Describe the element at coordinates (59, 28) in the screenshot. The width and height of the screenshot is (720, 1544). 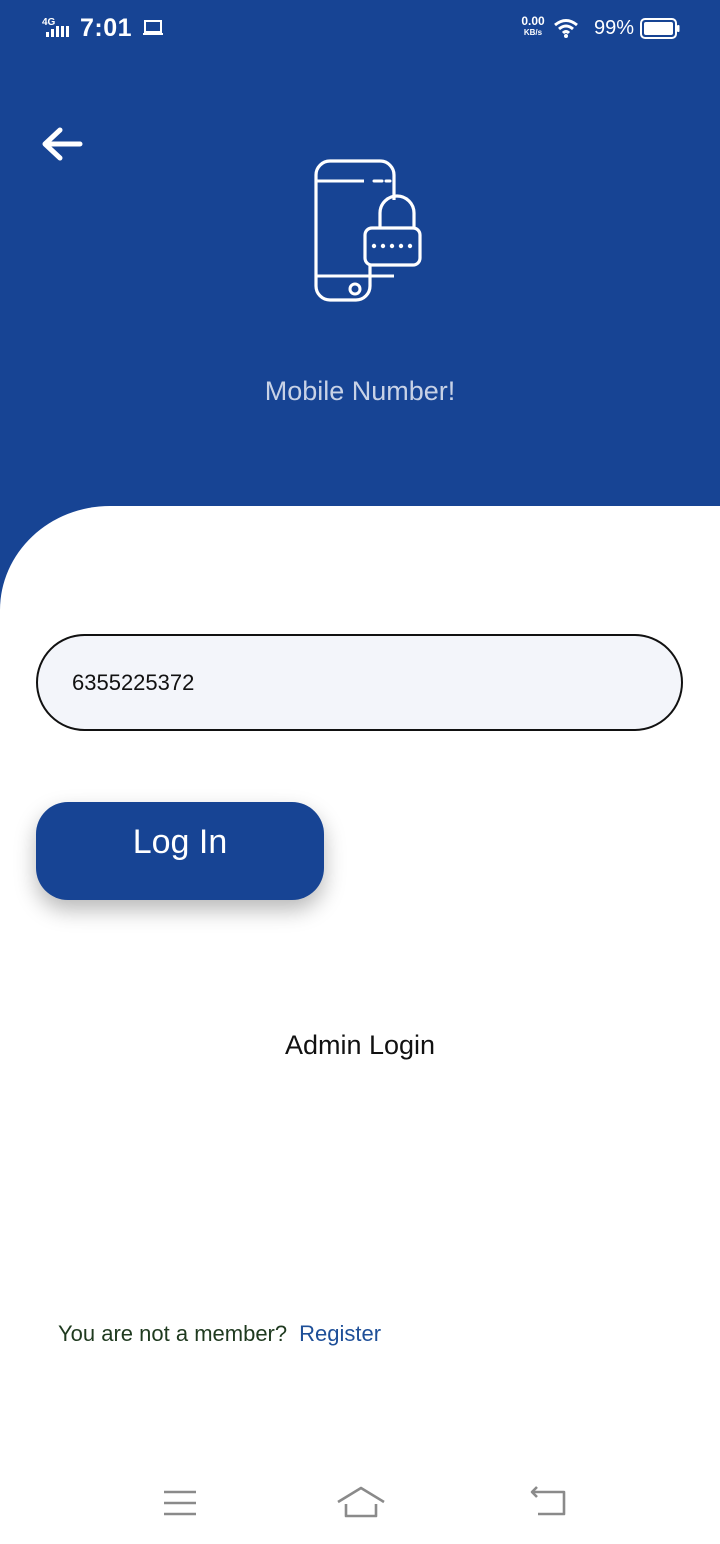
I see `signal-icon: 4G` at that location.